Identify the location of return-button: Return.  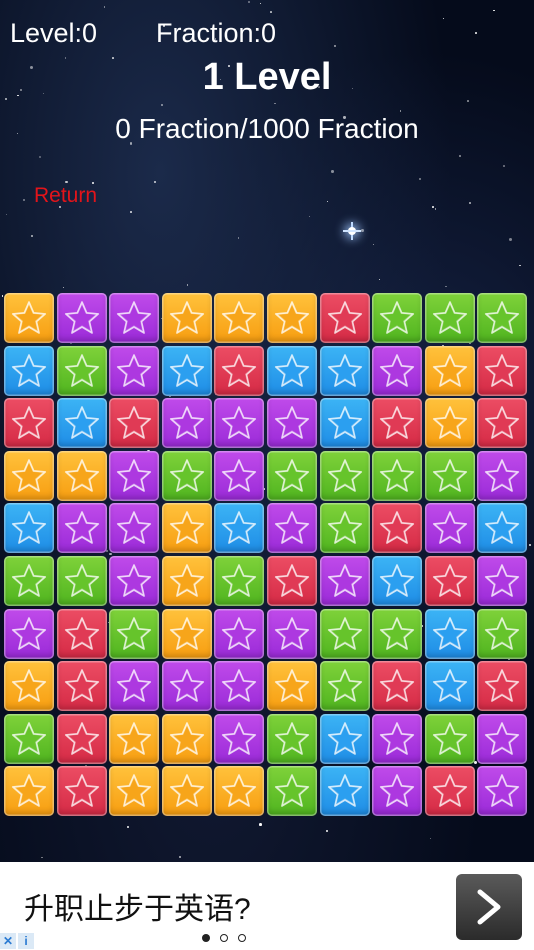
(65, 196).